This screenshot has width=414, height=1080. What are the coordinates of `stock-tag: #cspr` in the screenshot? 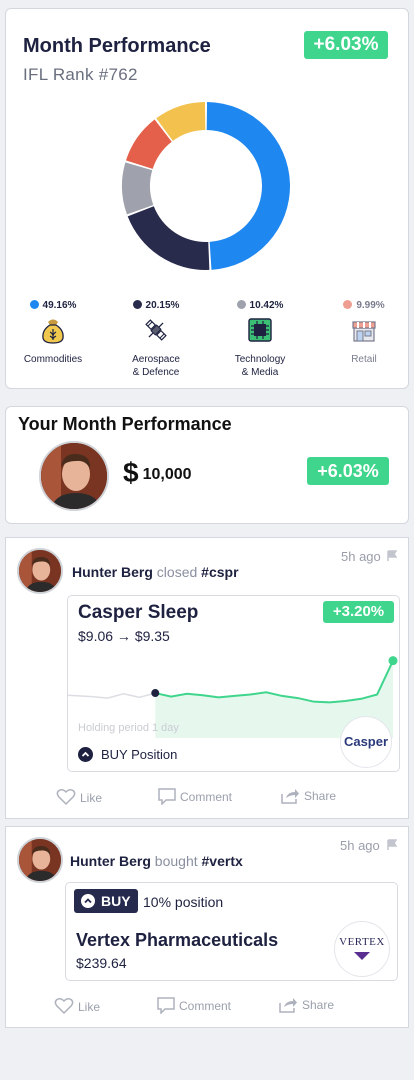 It's located at (219, 572).